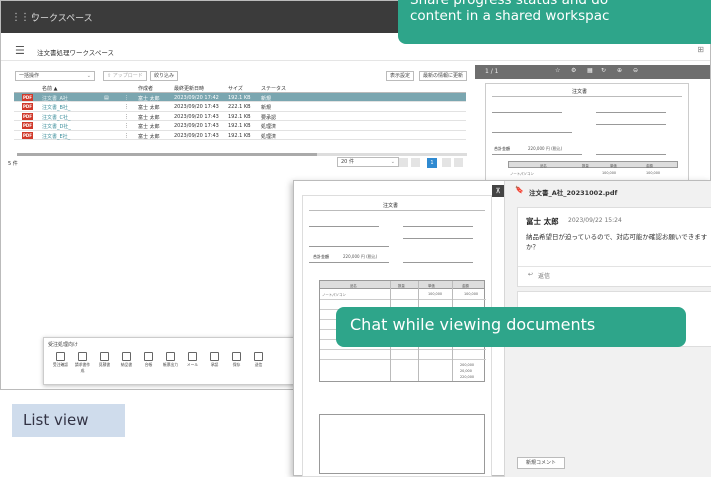 The height and width of the screenshot is (477, 711). What do you see at coordinates (49, 88) in the screenshot?
I see `col-name: 名前 ▲` at bounding box center [49, 88].